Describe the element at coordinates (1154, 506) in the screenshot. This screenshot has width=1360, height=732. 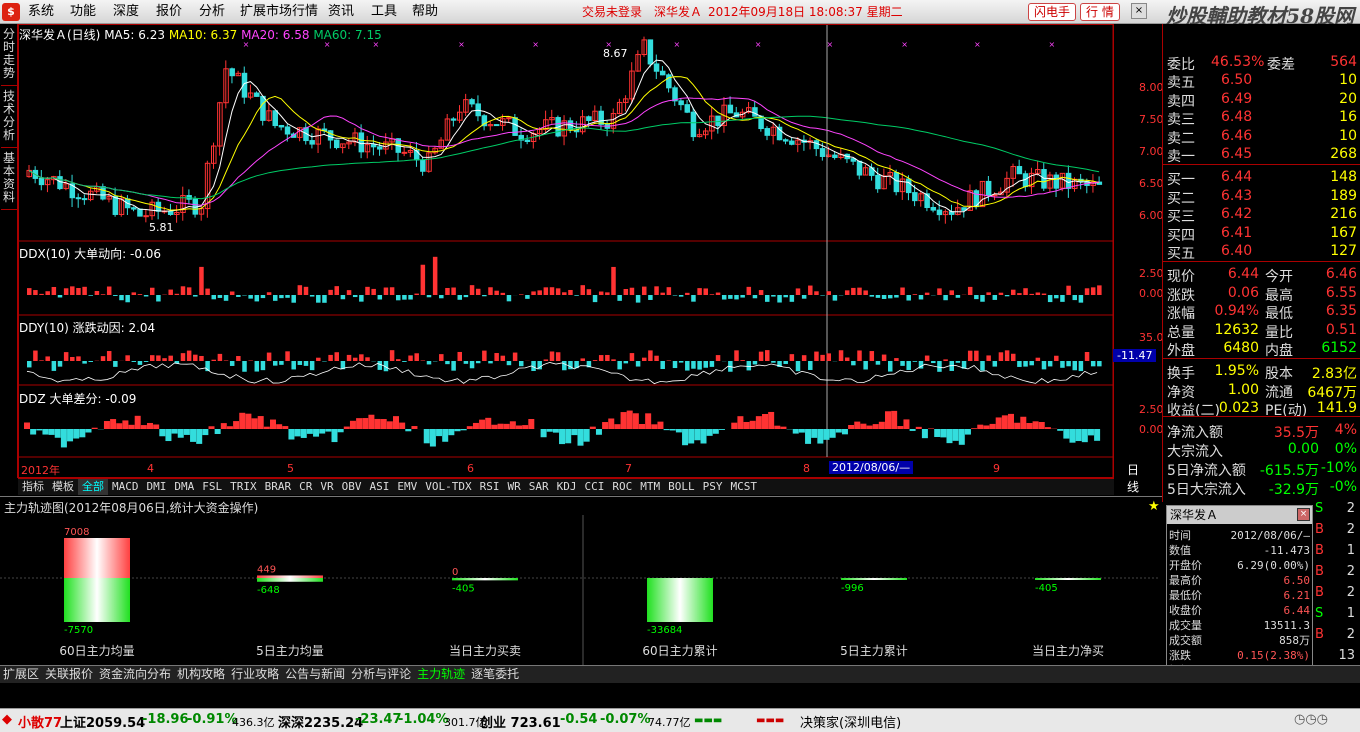
I see `star-icon: ★` at that location.